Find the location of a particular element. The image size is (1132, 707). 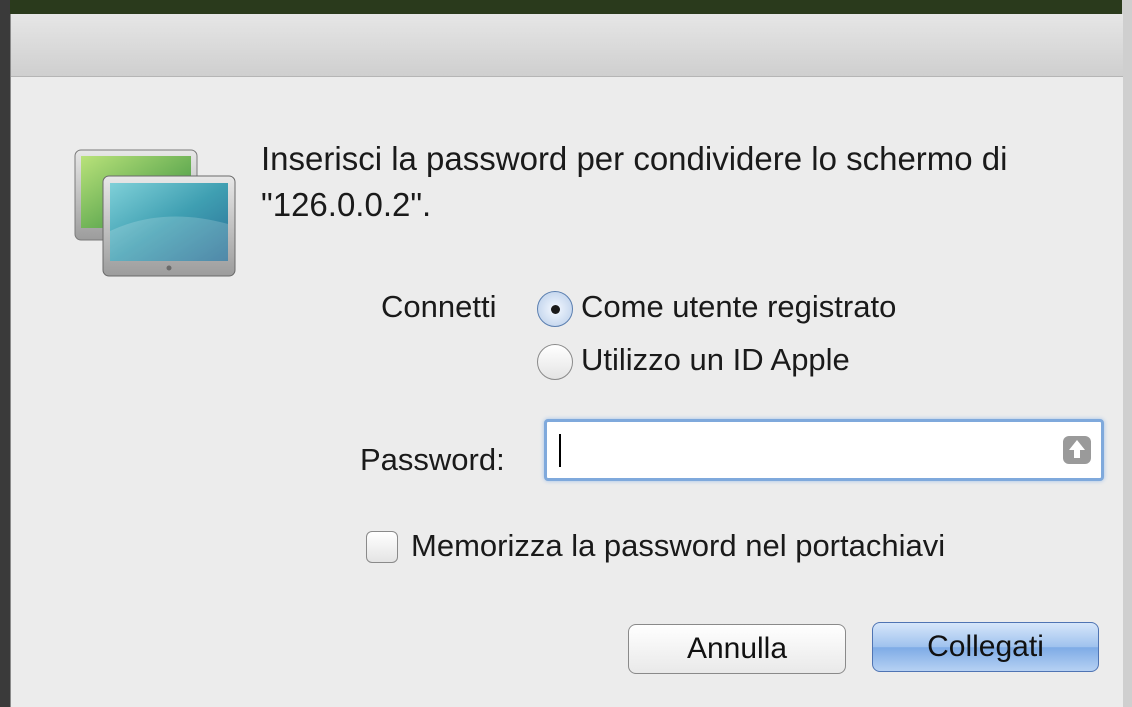

background-window-edge is located at coordinates (566, 7).